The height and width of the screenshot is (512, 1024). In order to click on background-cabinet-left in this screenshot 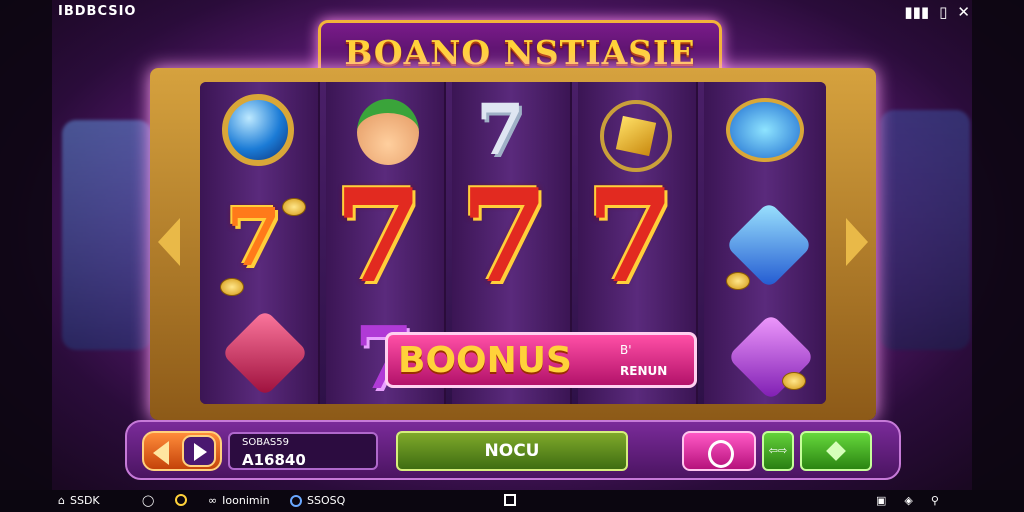, I will do `click(107, 235)`.